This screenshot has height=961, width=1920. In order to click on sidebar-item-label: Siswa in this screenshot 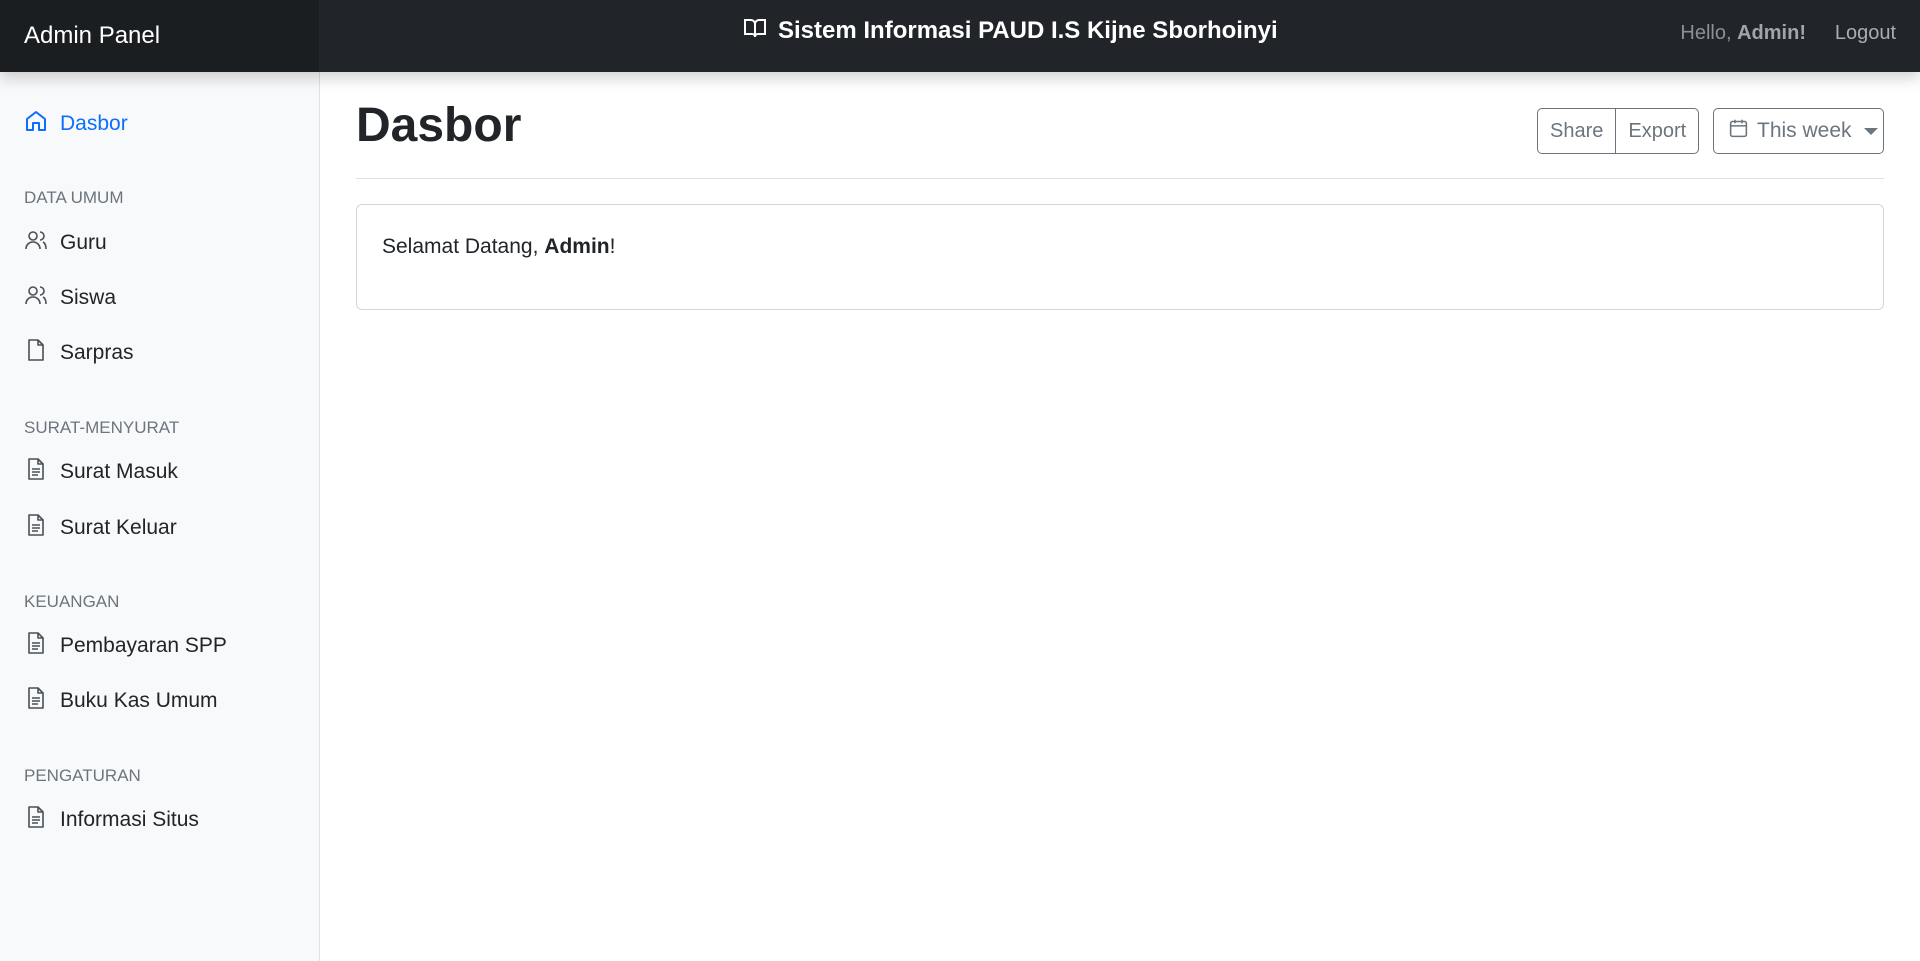, I will do `click(88, 297)`.